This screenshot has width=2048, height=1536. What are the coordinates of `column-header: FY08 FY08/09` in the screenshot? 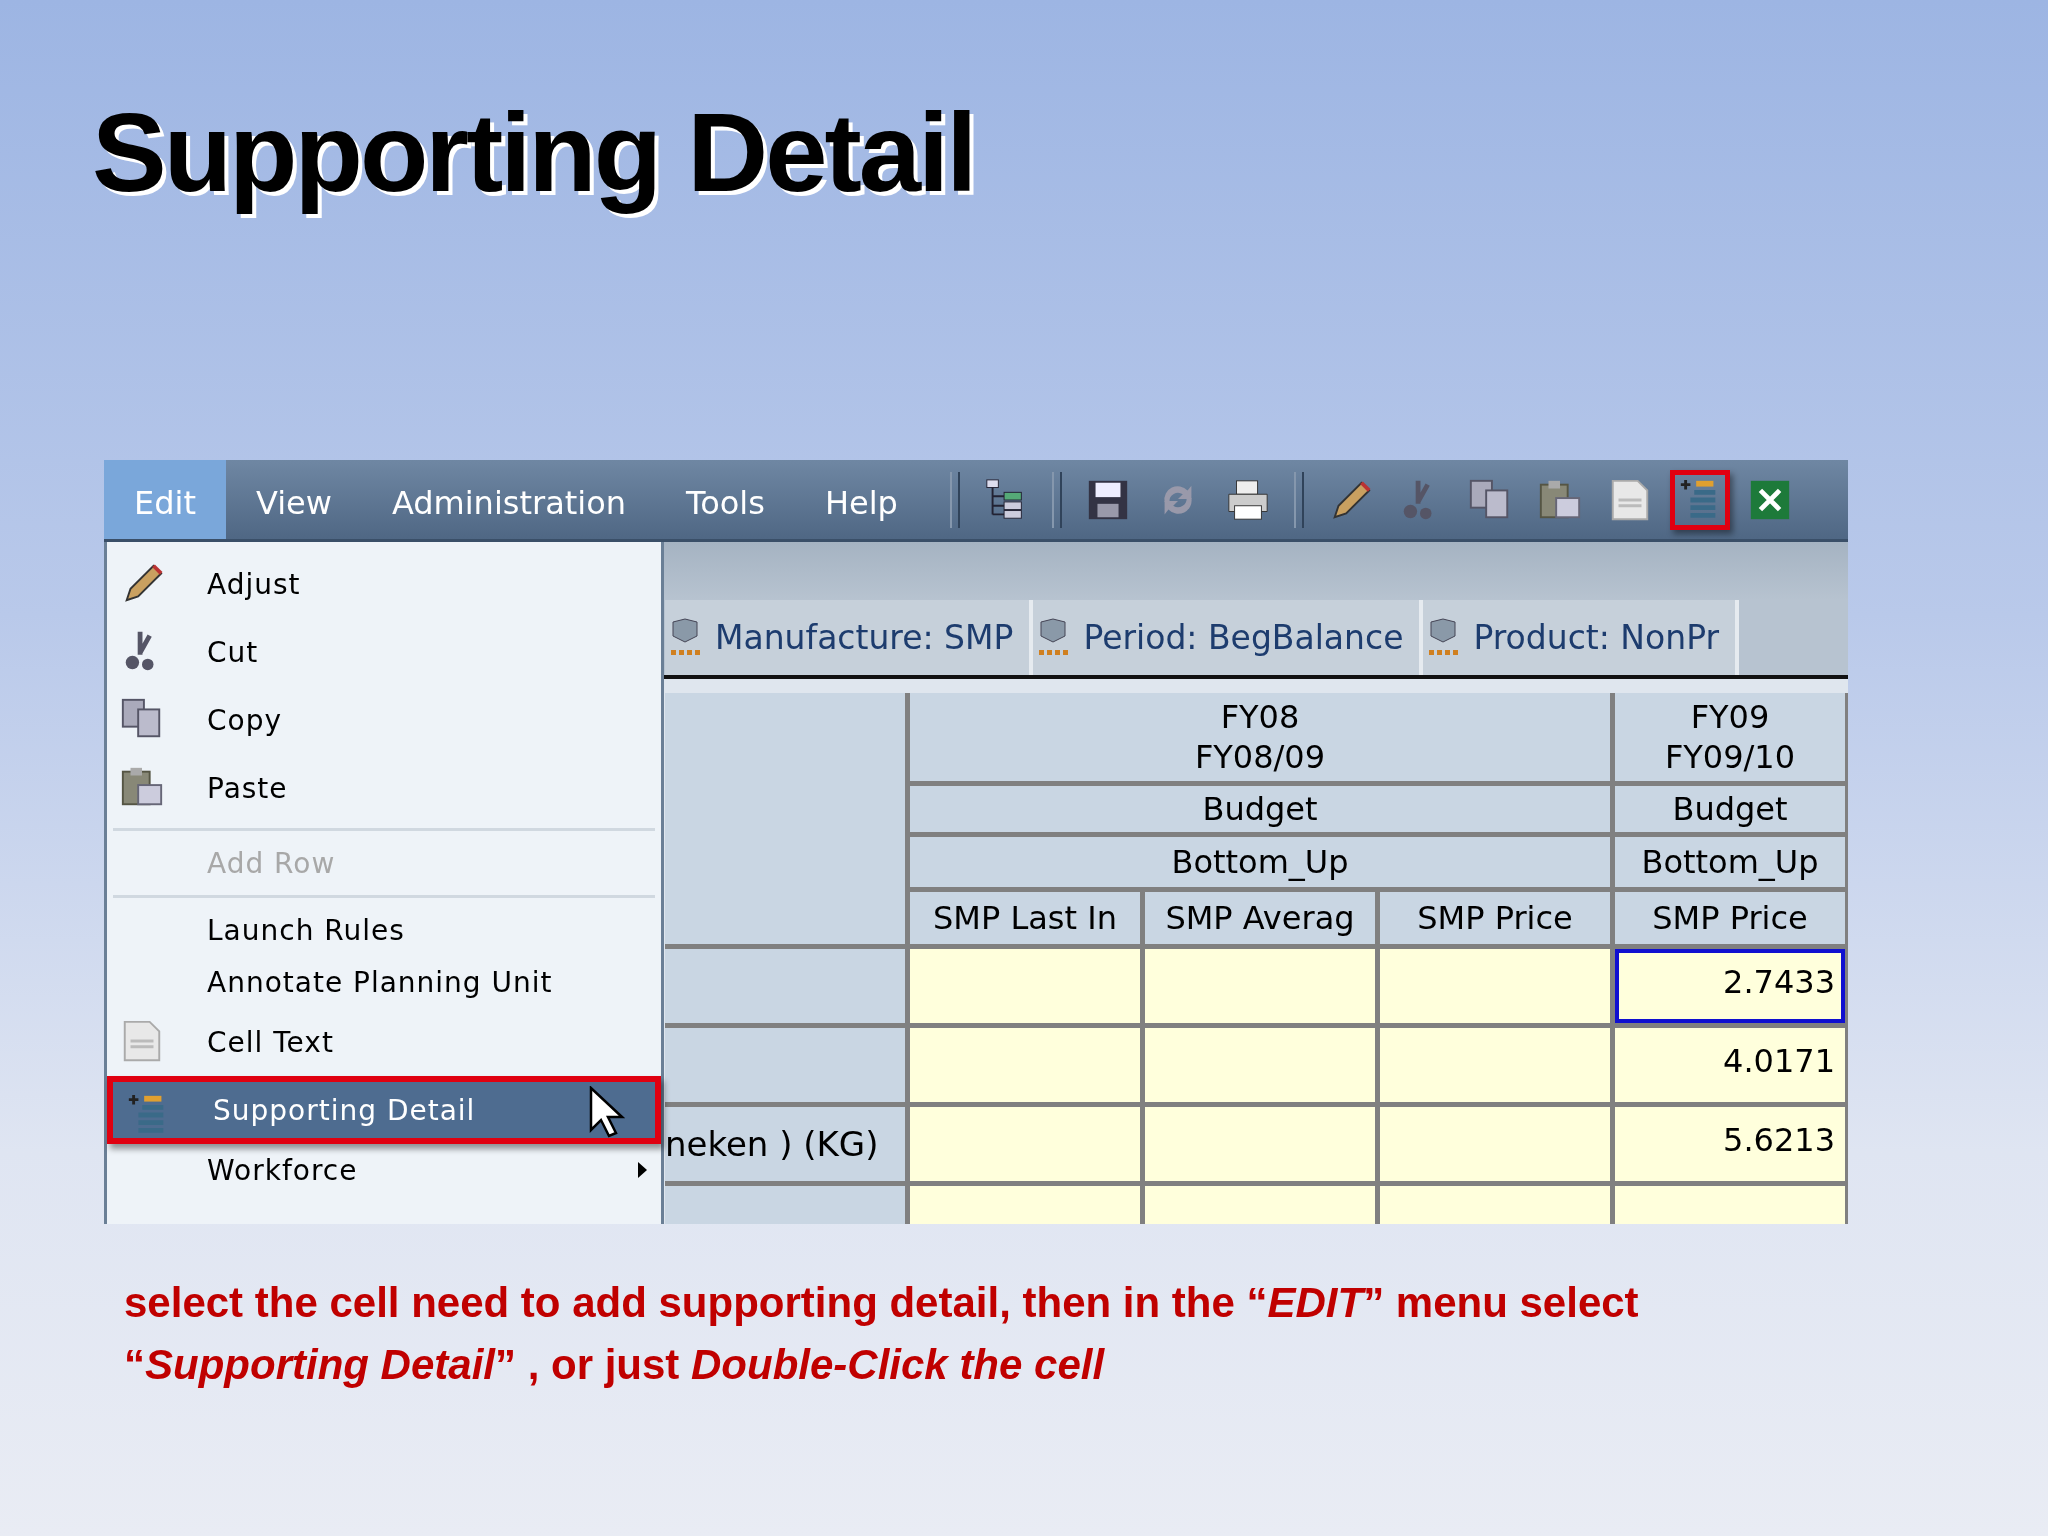 It's located at (1260, 737).